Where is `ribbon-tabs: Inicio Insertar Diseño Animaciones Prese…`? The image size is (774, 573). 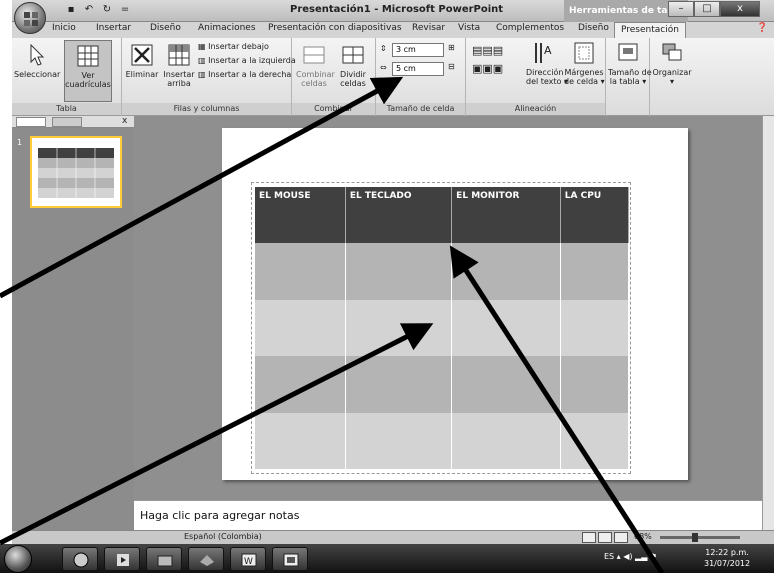
ribbon-tabs: Inicio Insertar Diseño Animaciones Prese… is located at coordinates (393, 30).